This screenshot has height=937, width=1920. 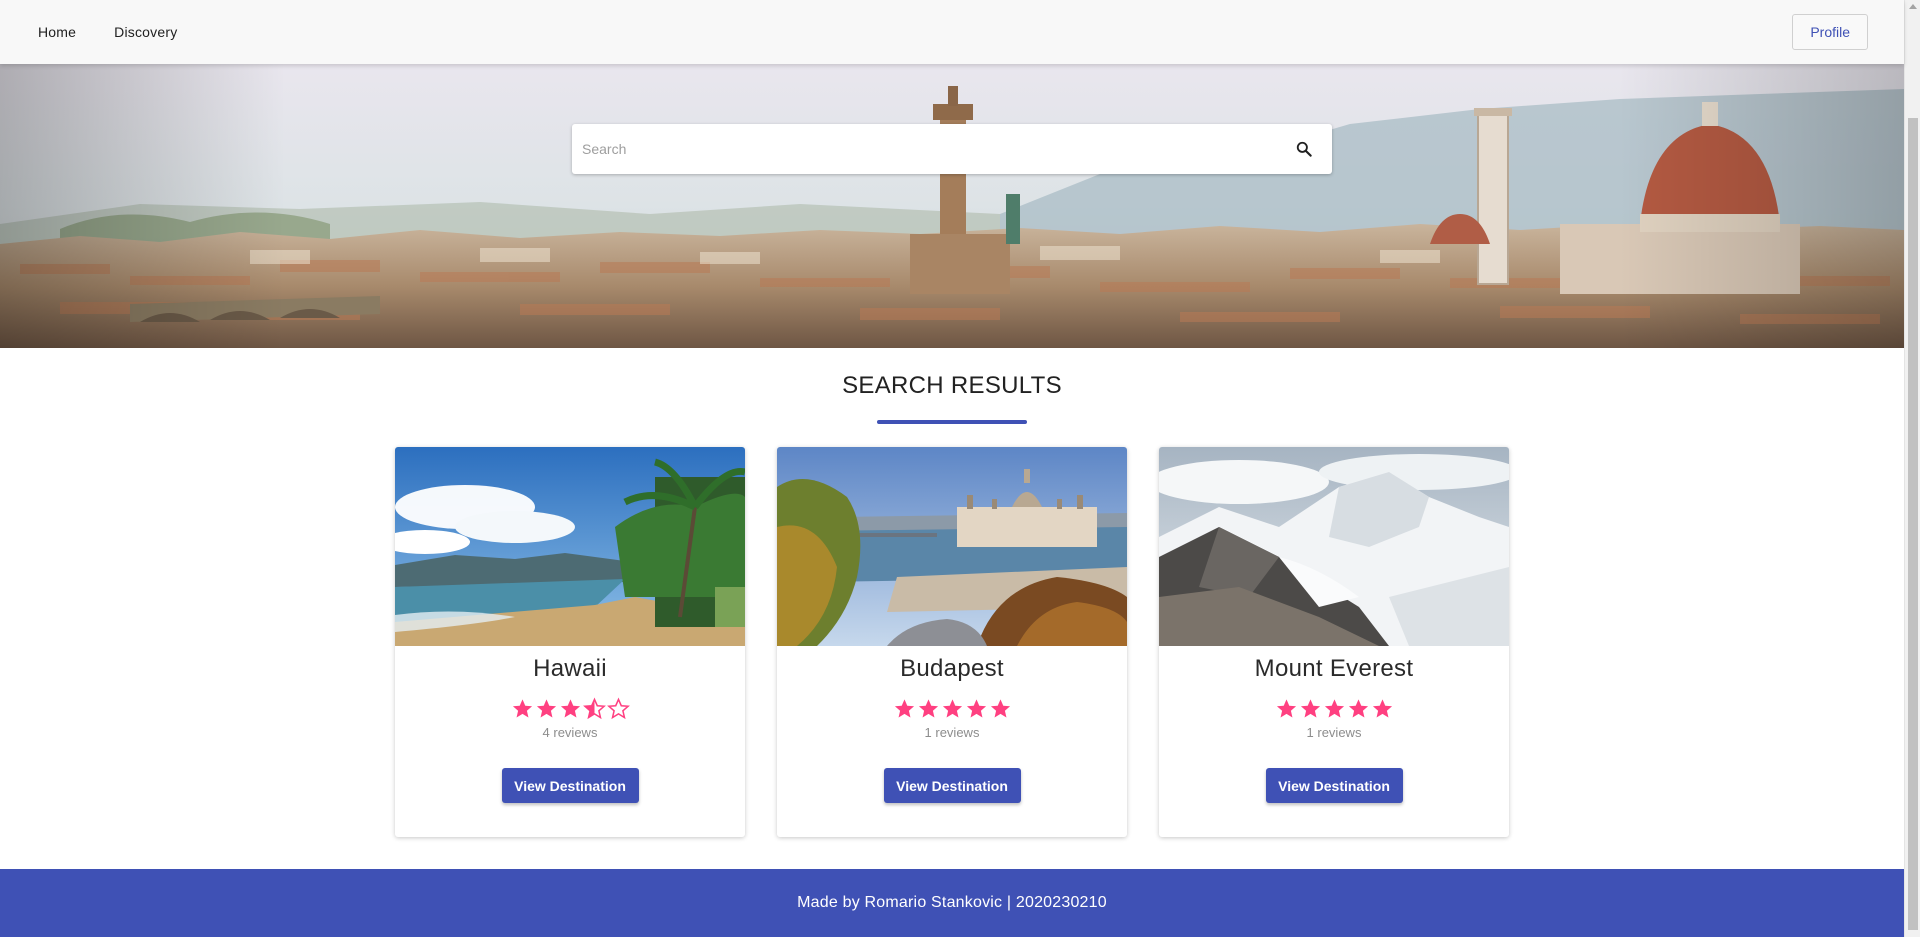 What do you see at coordinates (1913, 524) in the screenshot?
I see `scrollbar-thumb` at bounding box center [1913, 524].